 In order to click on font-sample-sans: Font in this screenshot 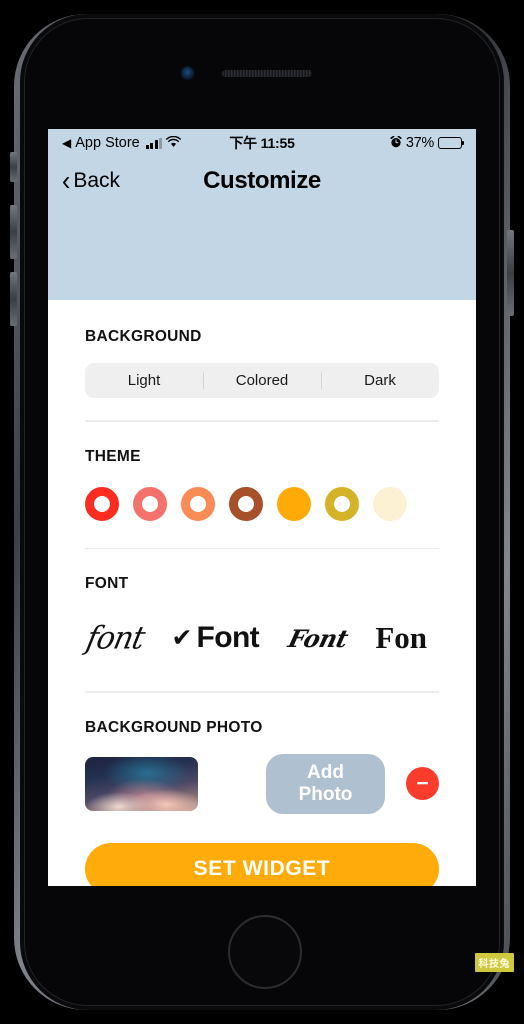, I will do `click(228, 637)`.